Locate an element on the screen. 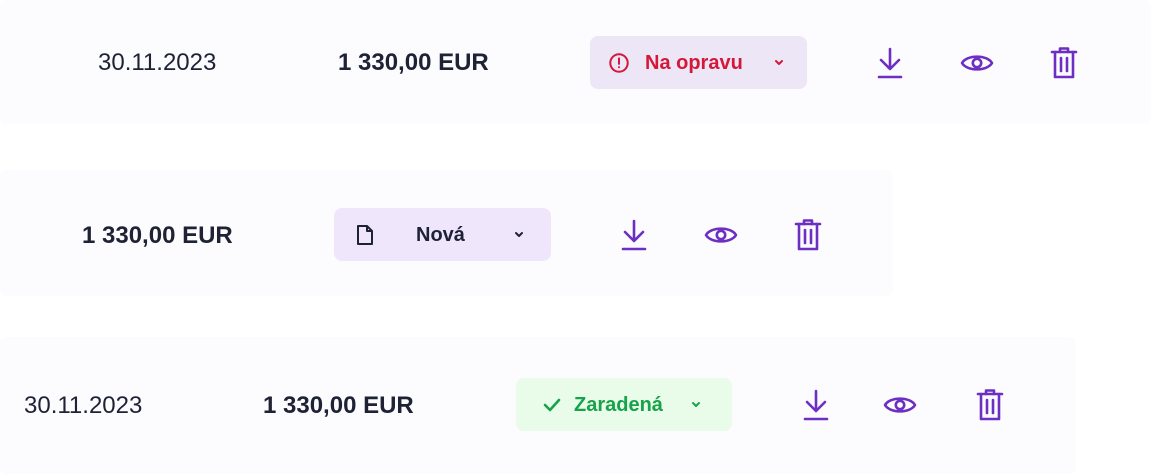 The height and width of the screenshot is (474, 1151). status-dropdown: Na opravu is located at coordinates (698, 62).